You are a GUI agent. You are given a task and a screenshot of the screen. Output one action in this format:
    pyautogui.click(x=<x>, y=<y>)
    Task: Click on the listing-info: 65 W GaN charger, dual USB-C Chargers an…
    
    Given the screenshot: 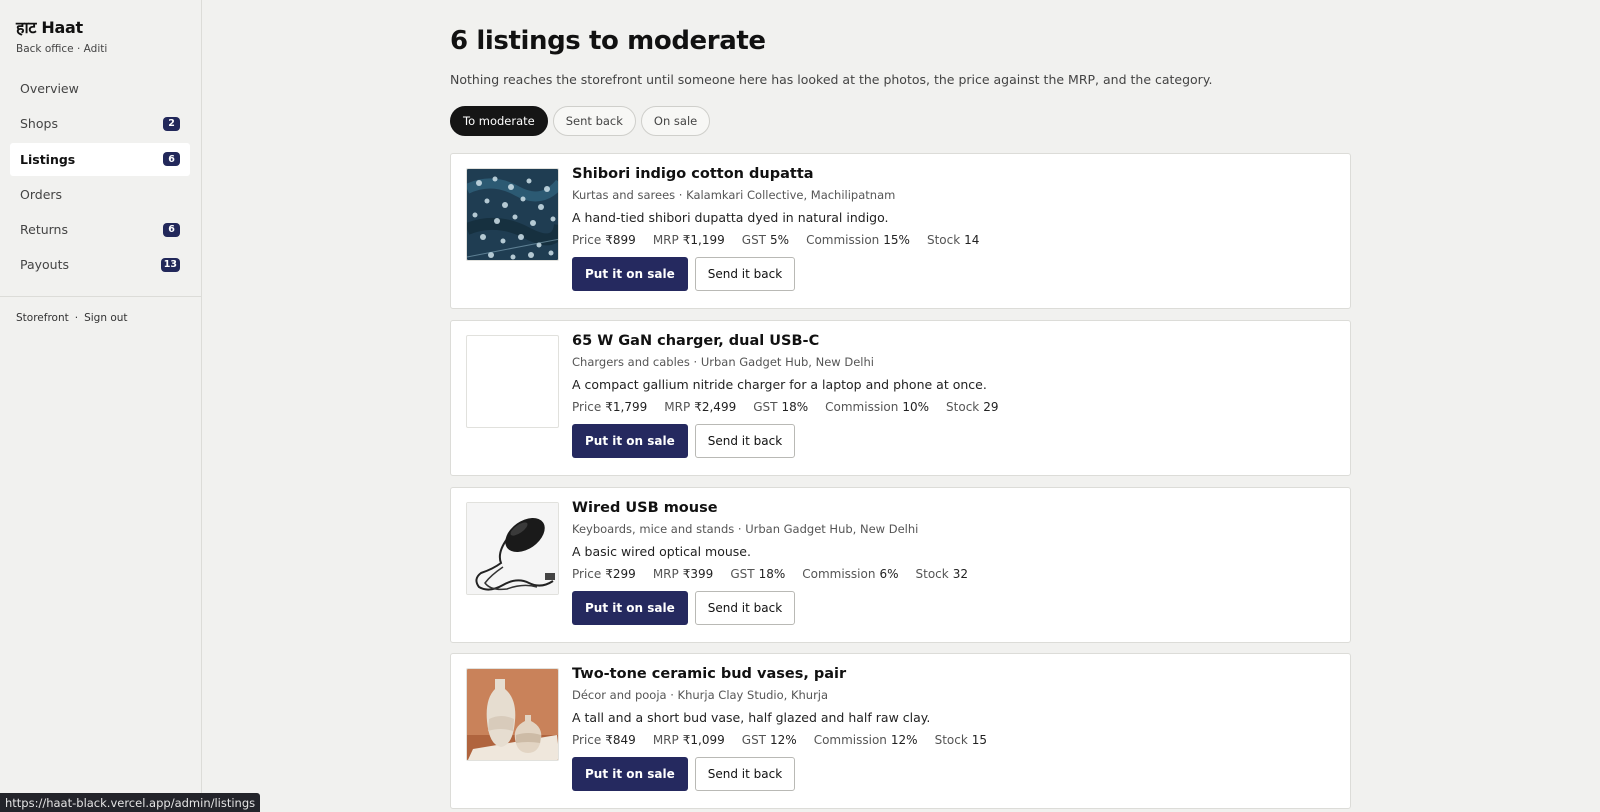 What is the action you would take?
    pyautogui.click(x=952, y=395)
    